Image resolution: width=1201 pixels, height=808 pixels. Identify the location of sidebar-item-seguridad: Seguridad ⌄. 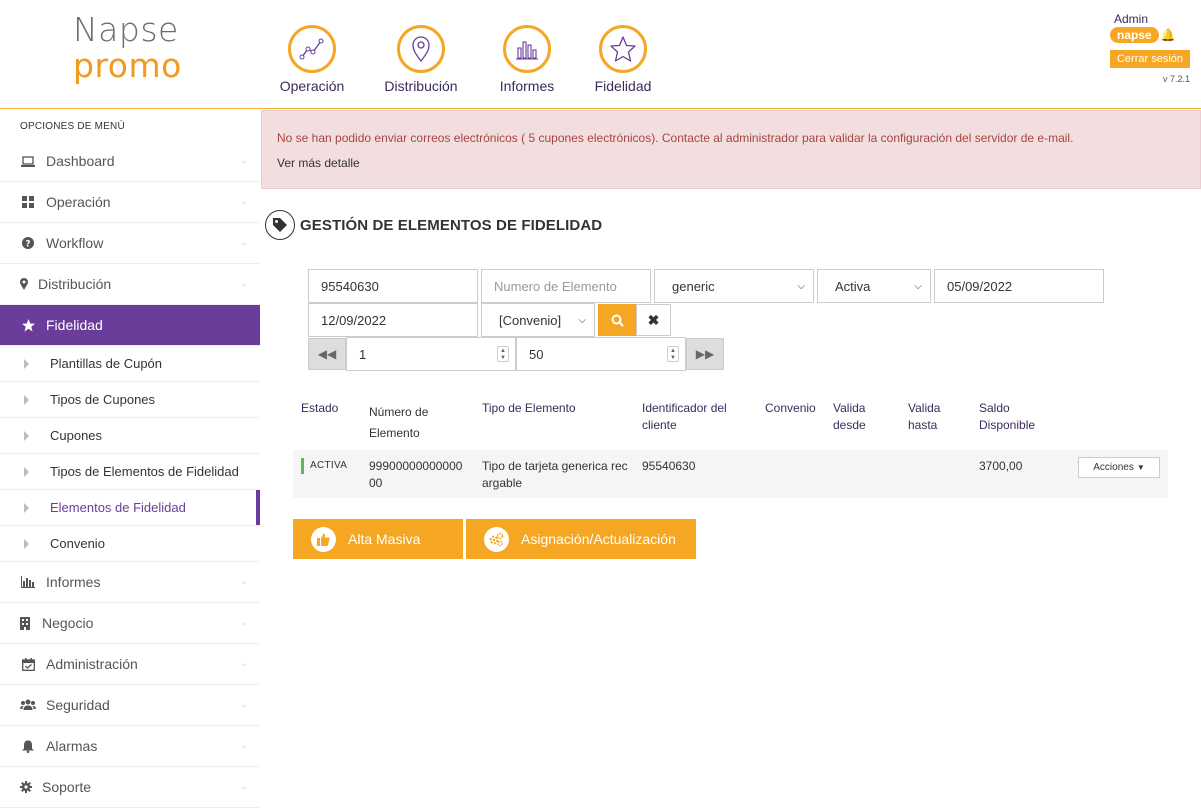
(130, 705).